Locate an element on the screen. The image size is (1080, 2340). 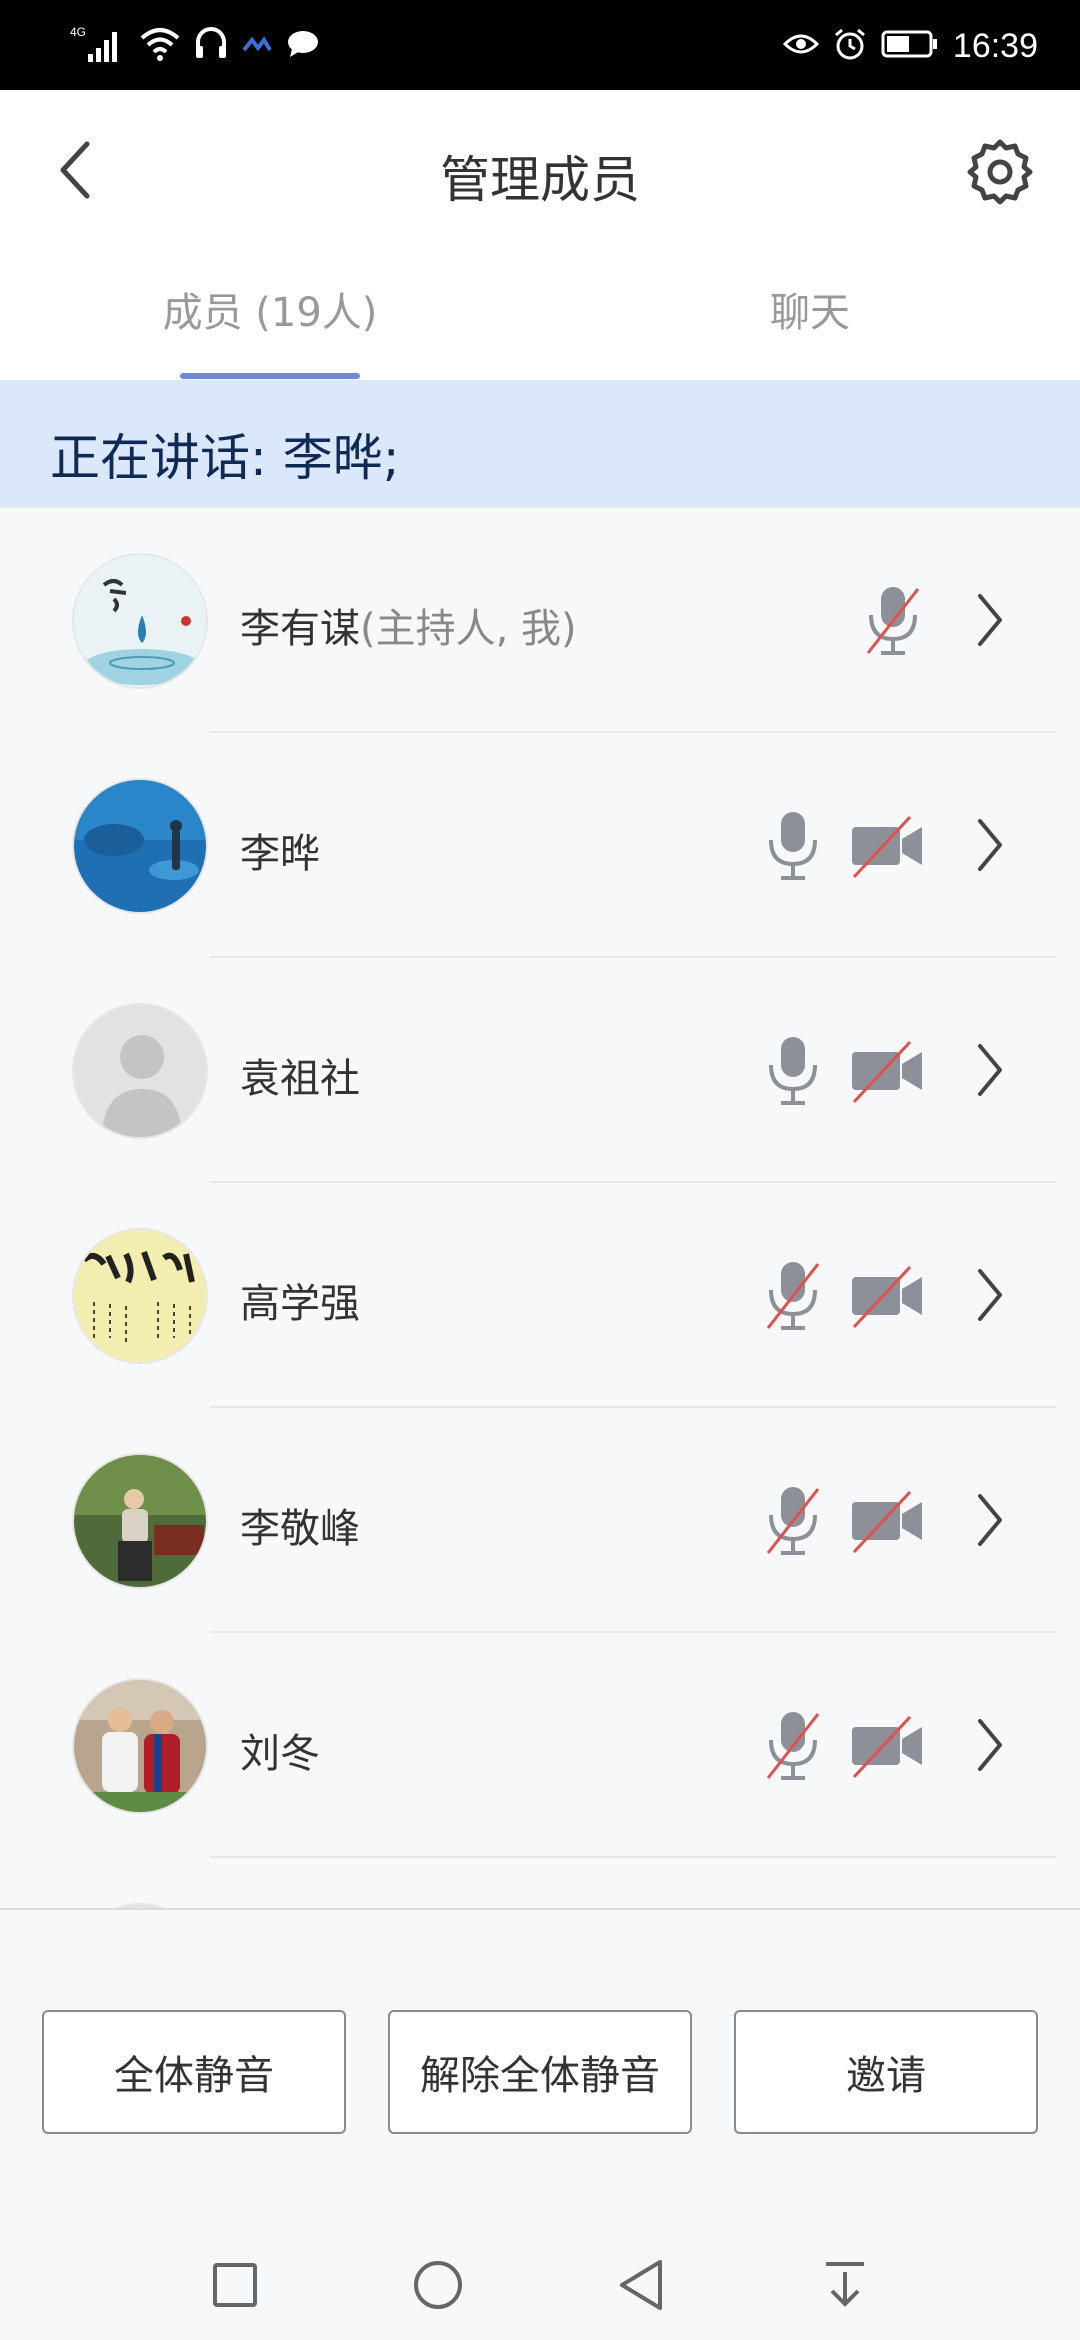
member-row: 袁祖社 is located at coordinates (540, 1070).